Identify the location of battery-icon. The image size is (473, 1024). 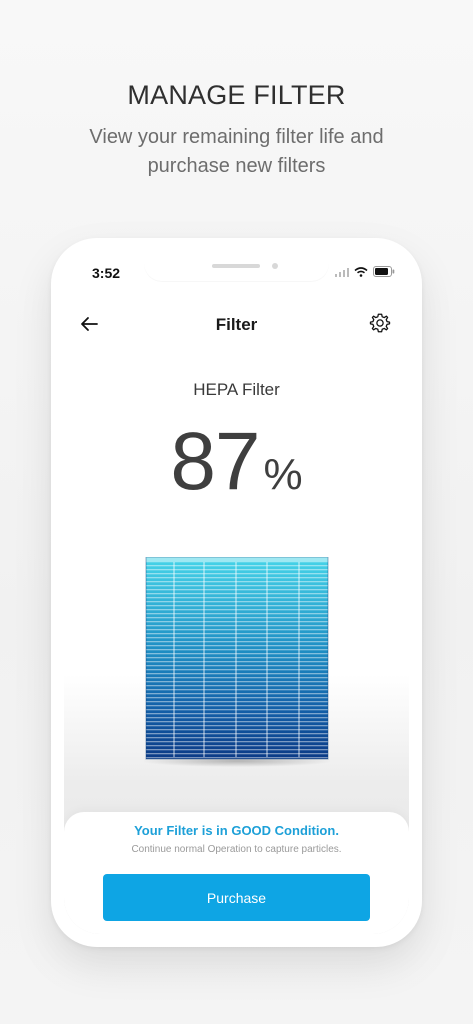
(384, 271).